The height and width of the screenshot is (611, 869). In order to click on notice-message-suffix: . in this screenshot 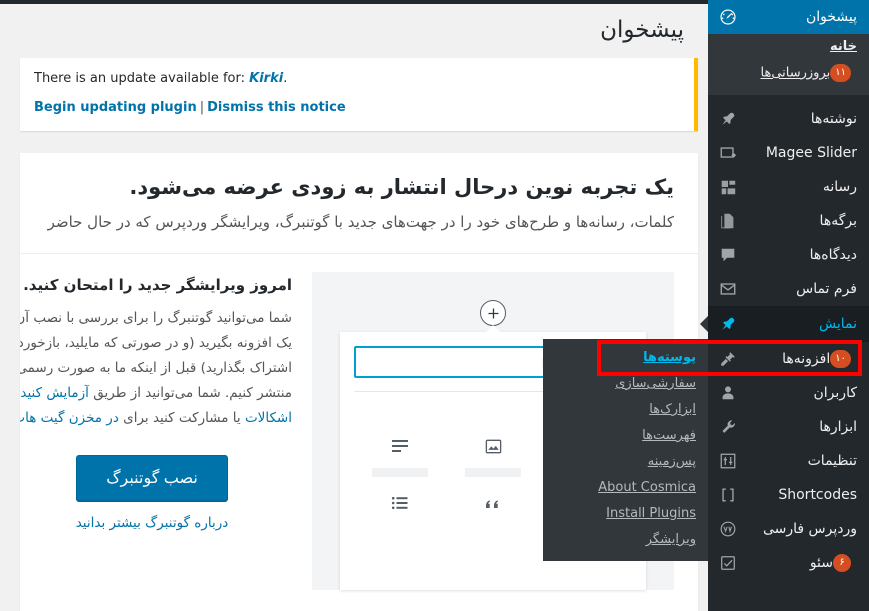, I will do `click(285, 78)`.